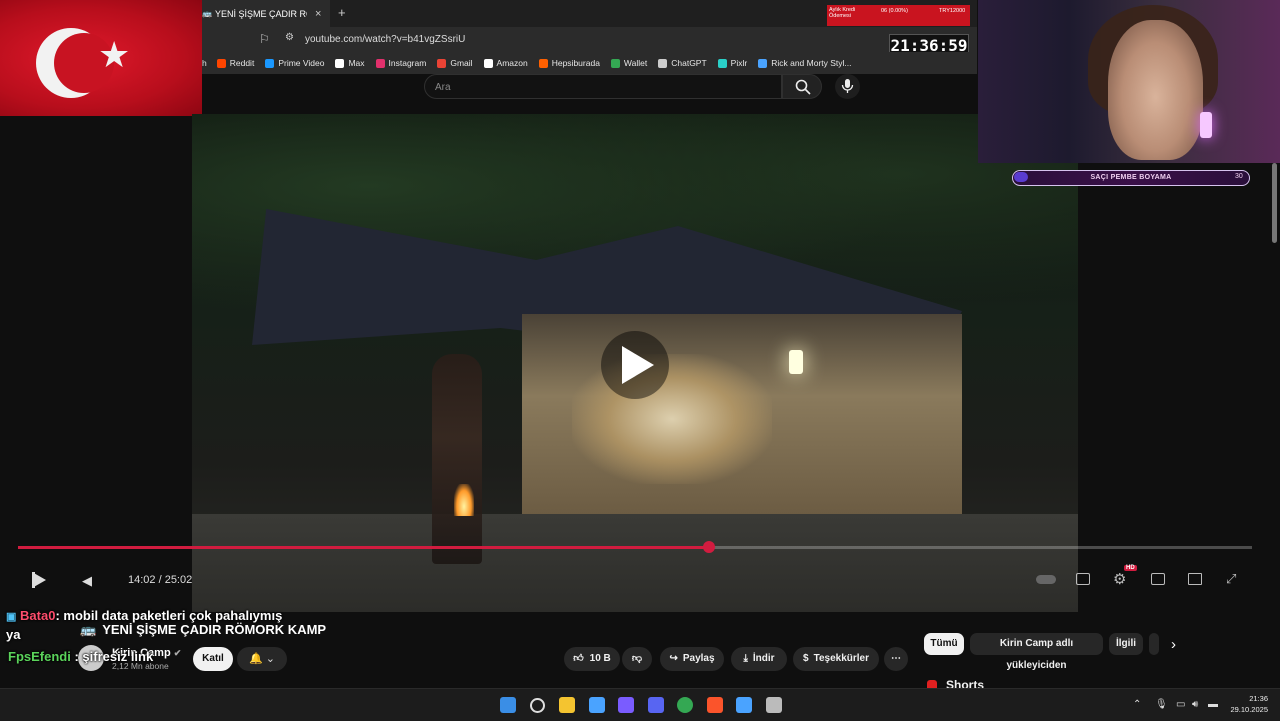 This screenshot has height=721, width=1280. What do you see at coordinates (207, 13) in the screenshot?
I see `tab-favicon-icon: 🚌` at bounding box center [207, 13].